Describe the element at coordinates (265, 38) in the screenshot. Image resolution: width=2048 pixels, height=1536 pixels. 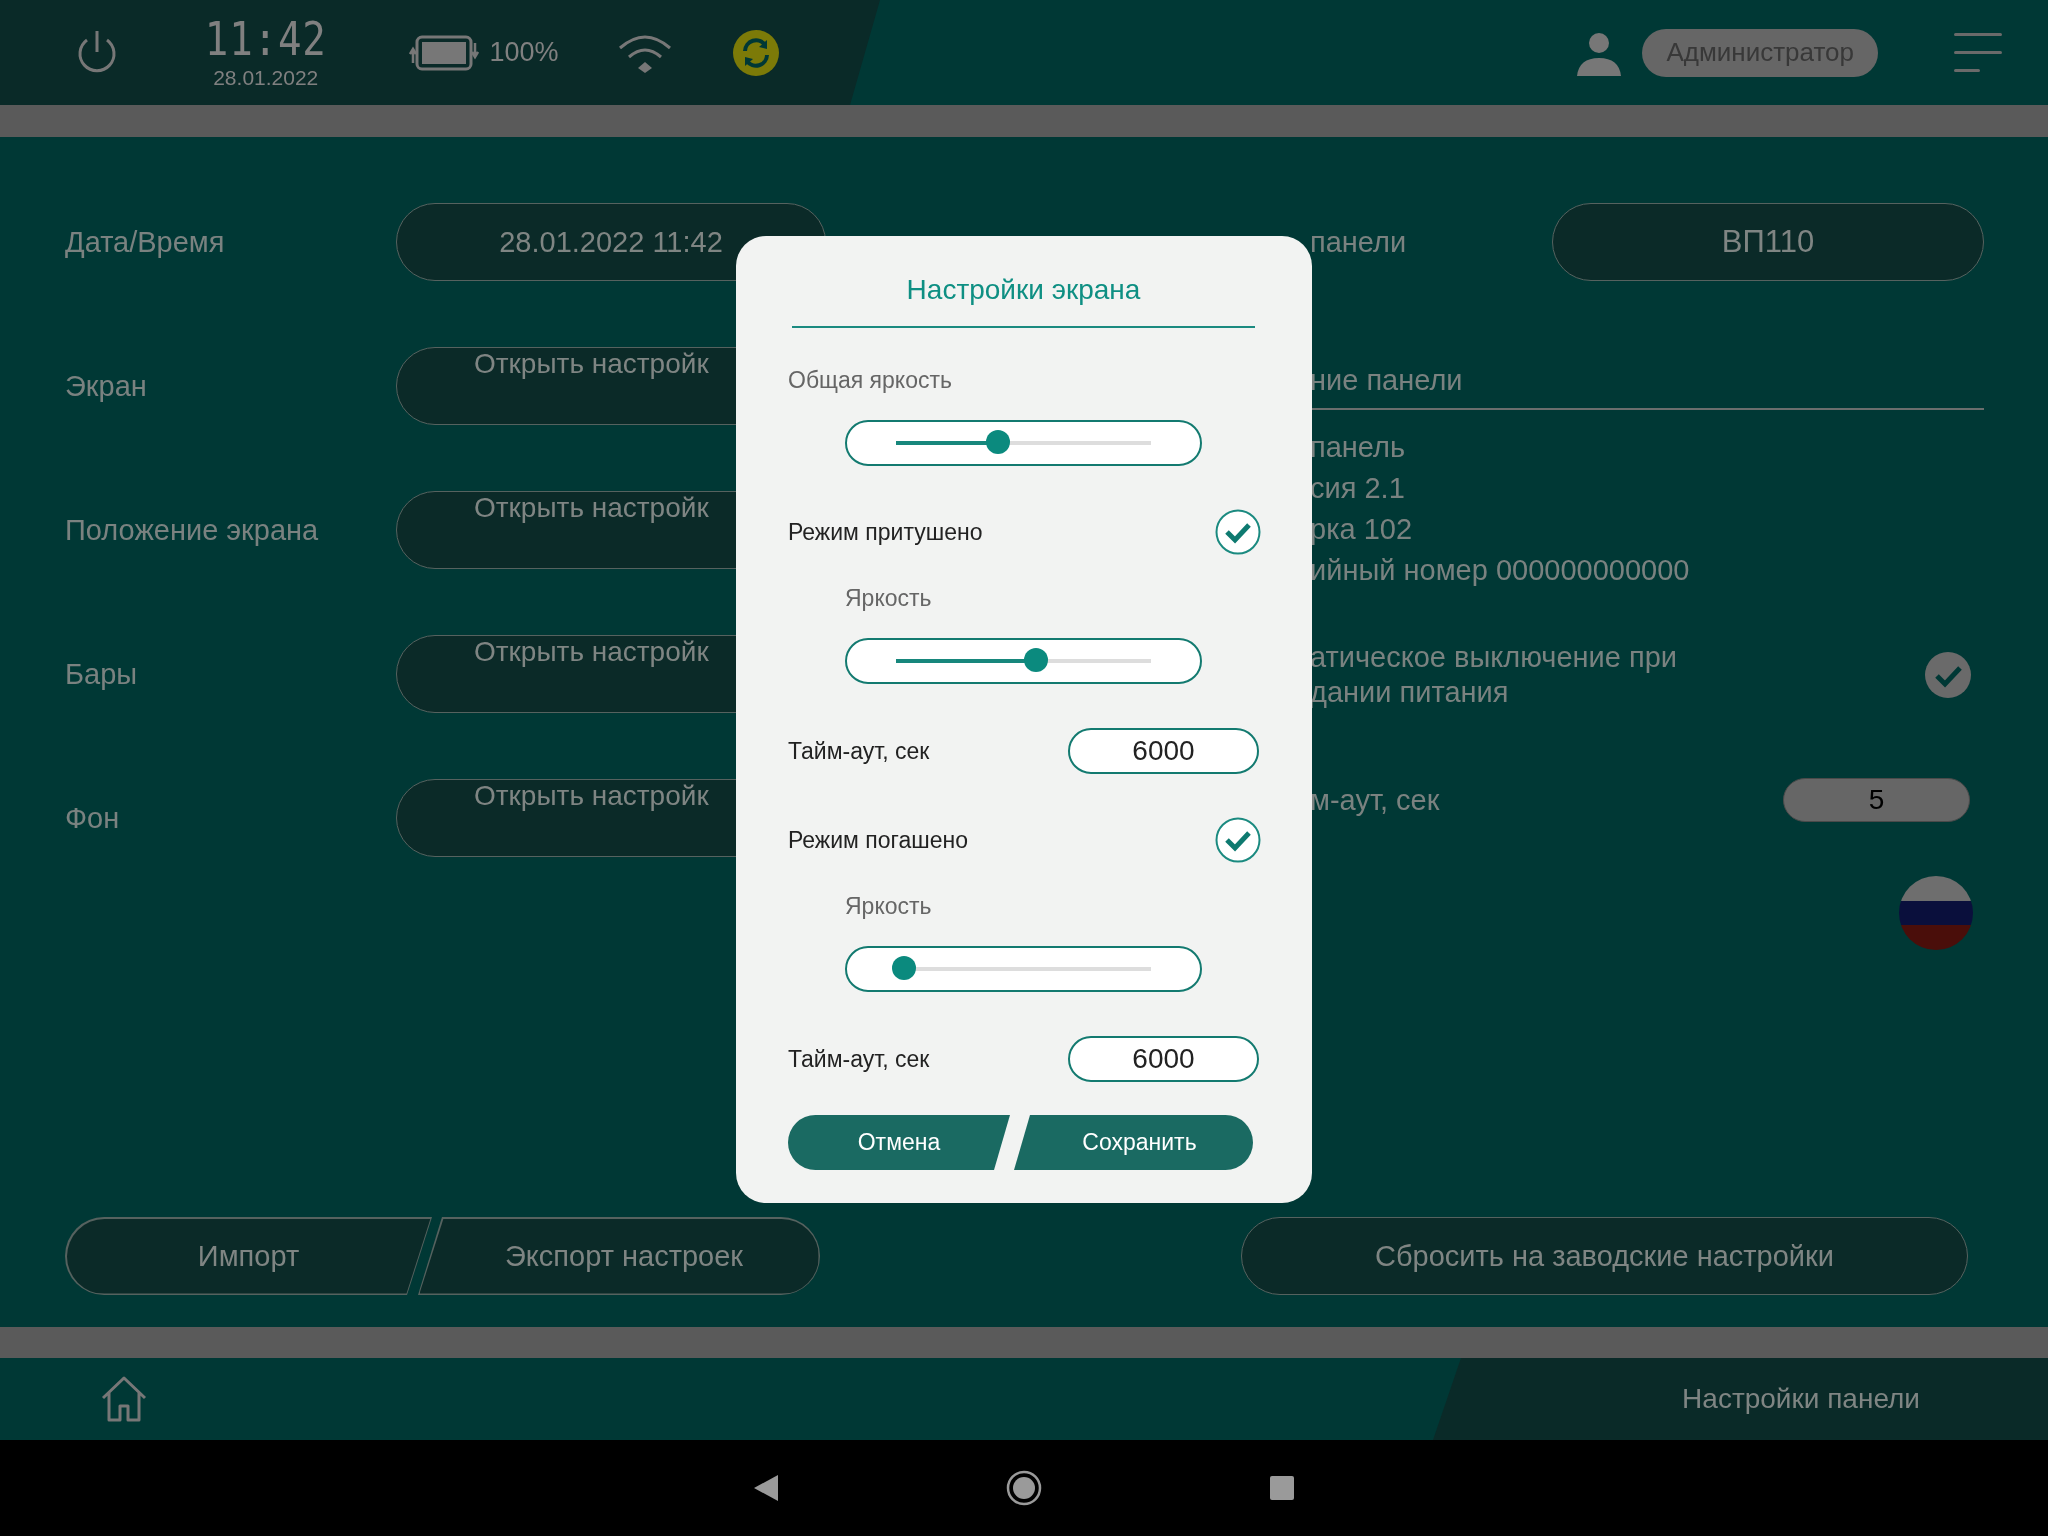
I see `clock-time: 11:42` at that location.